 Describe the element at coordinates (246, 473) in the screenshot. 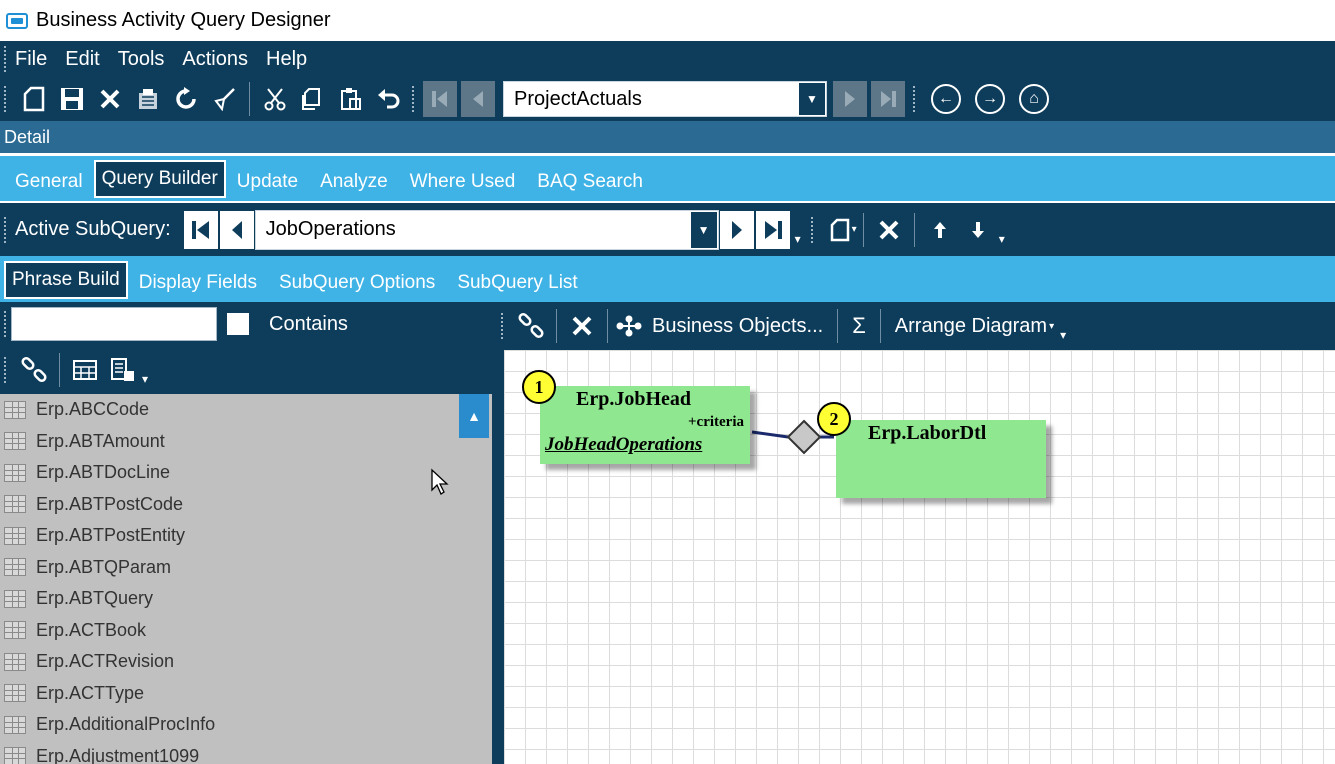

I see `list-item: Erp.ABTDocLine` at that location.